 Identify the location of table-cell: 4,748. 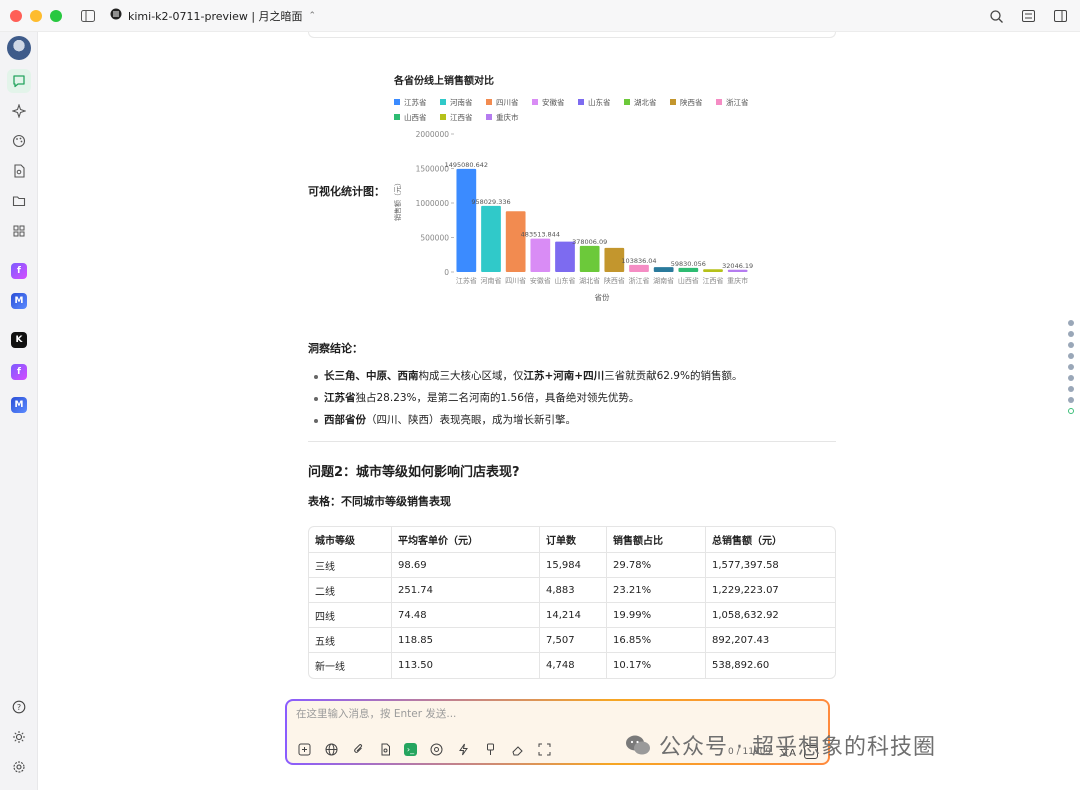
(573, 665).